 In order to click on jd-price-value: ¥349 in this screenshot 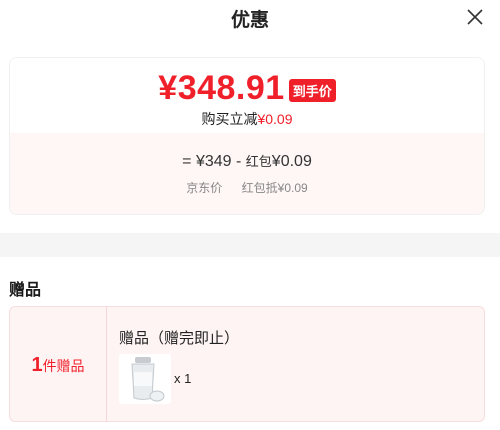, I will do `click(213, 161)`.